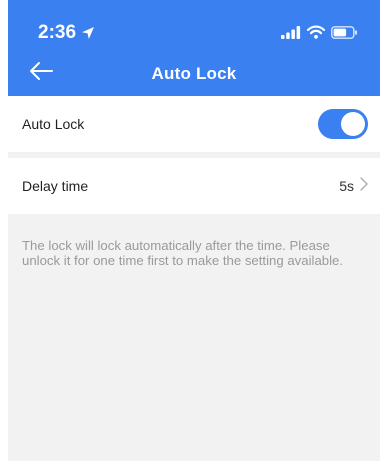 The width and height of the screenshot is (380, 461). I want to click on signal-icon, so click(291, 32).